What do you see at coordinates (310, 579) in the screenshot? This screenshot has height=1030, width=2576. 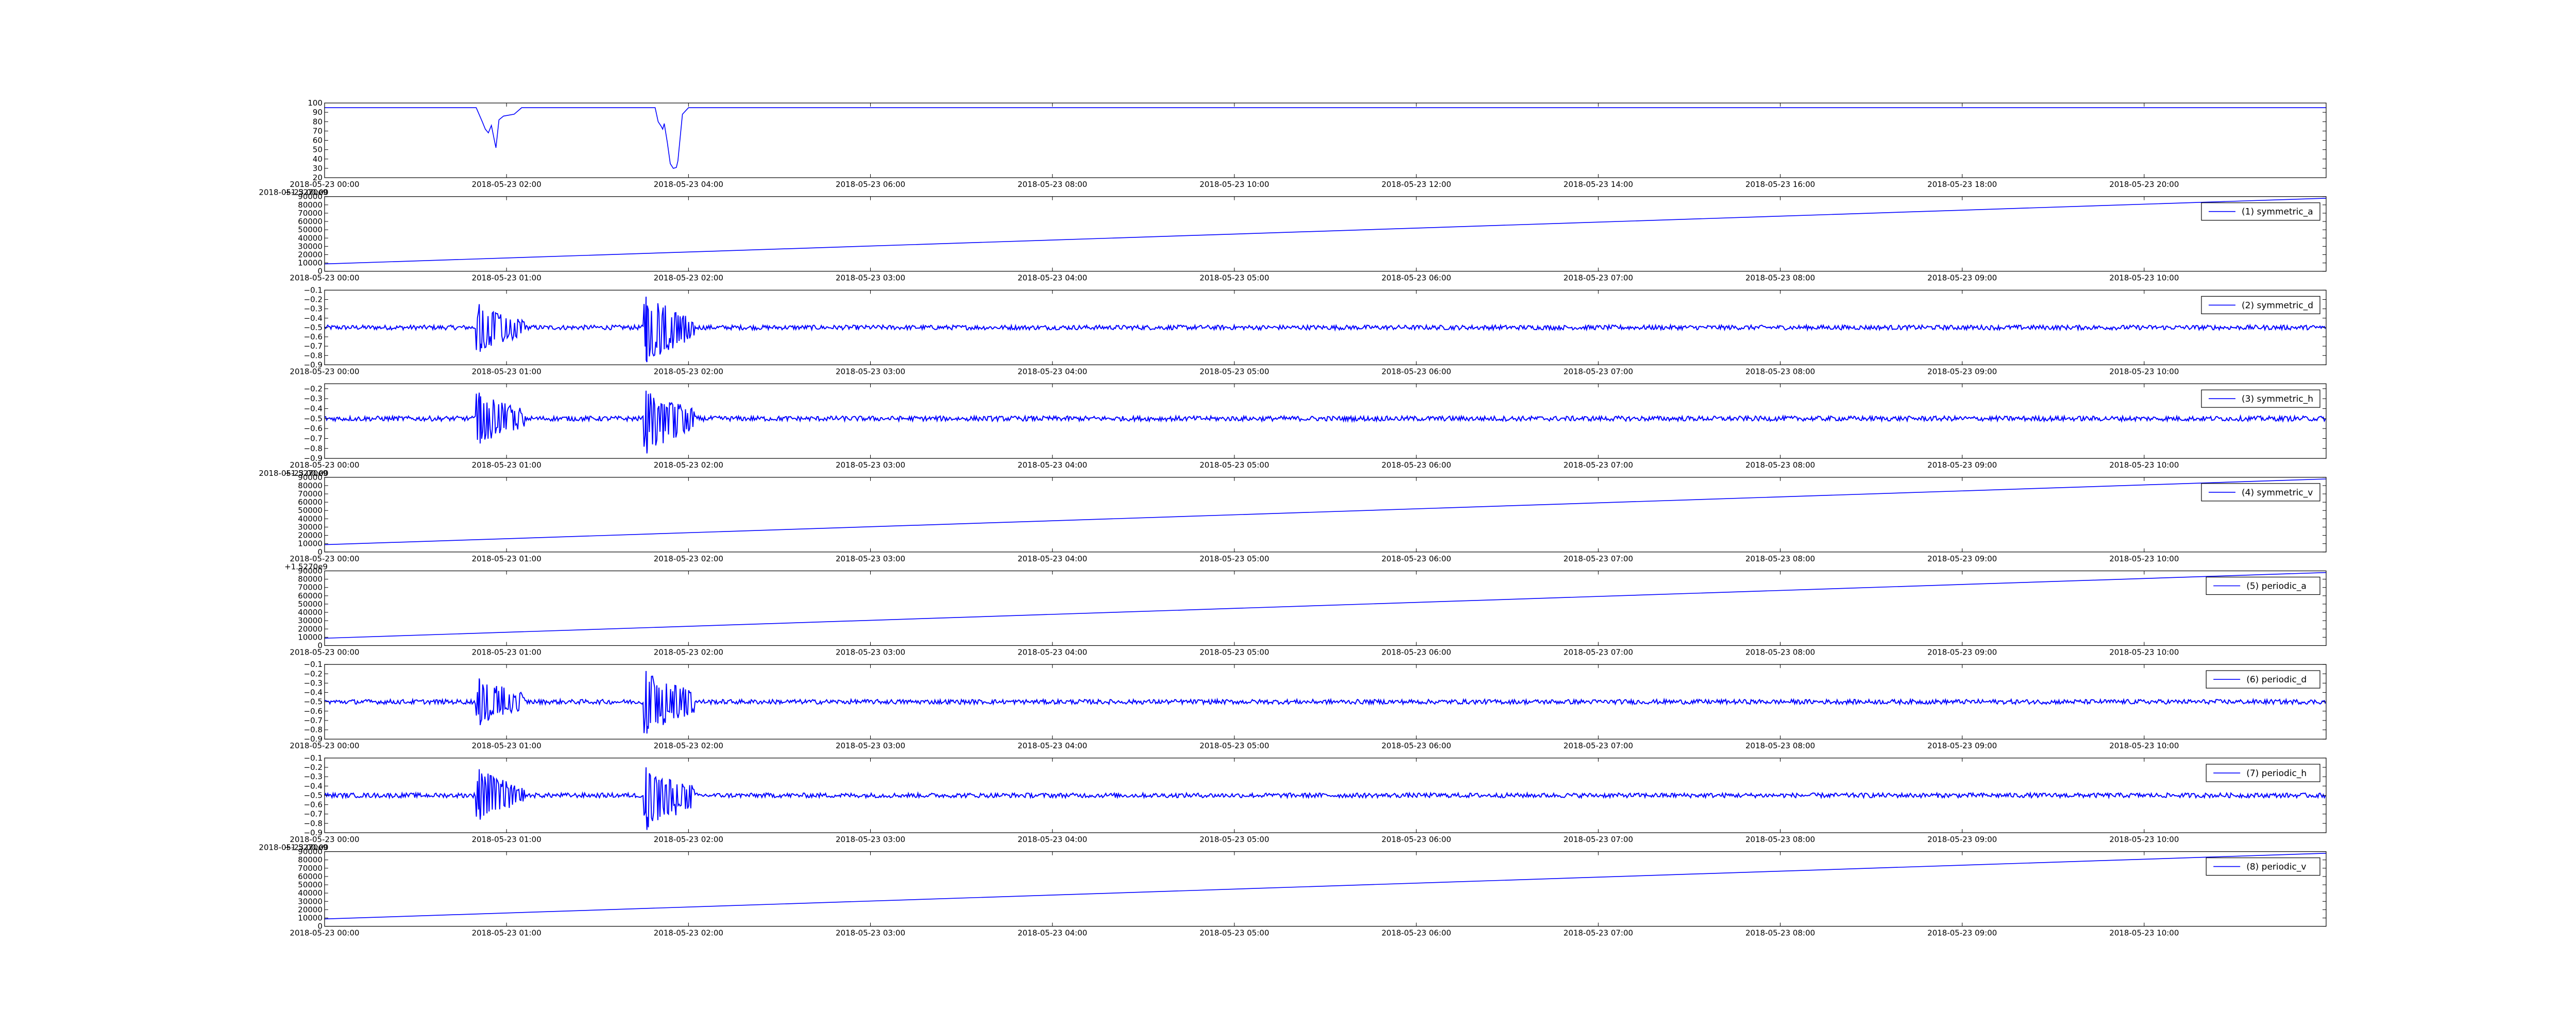 I see `y-tick-label: 80000` at bounding box center [310, 579].